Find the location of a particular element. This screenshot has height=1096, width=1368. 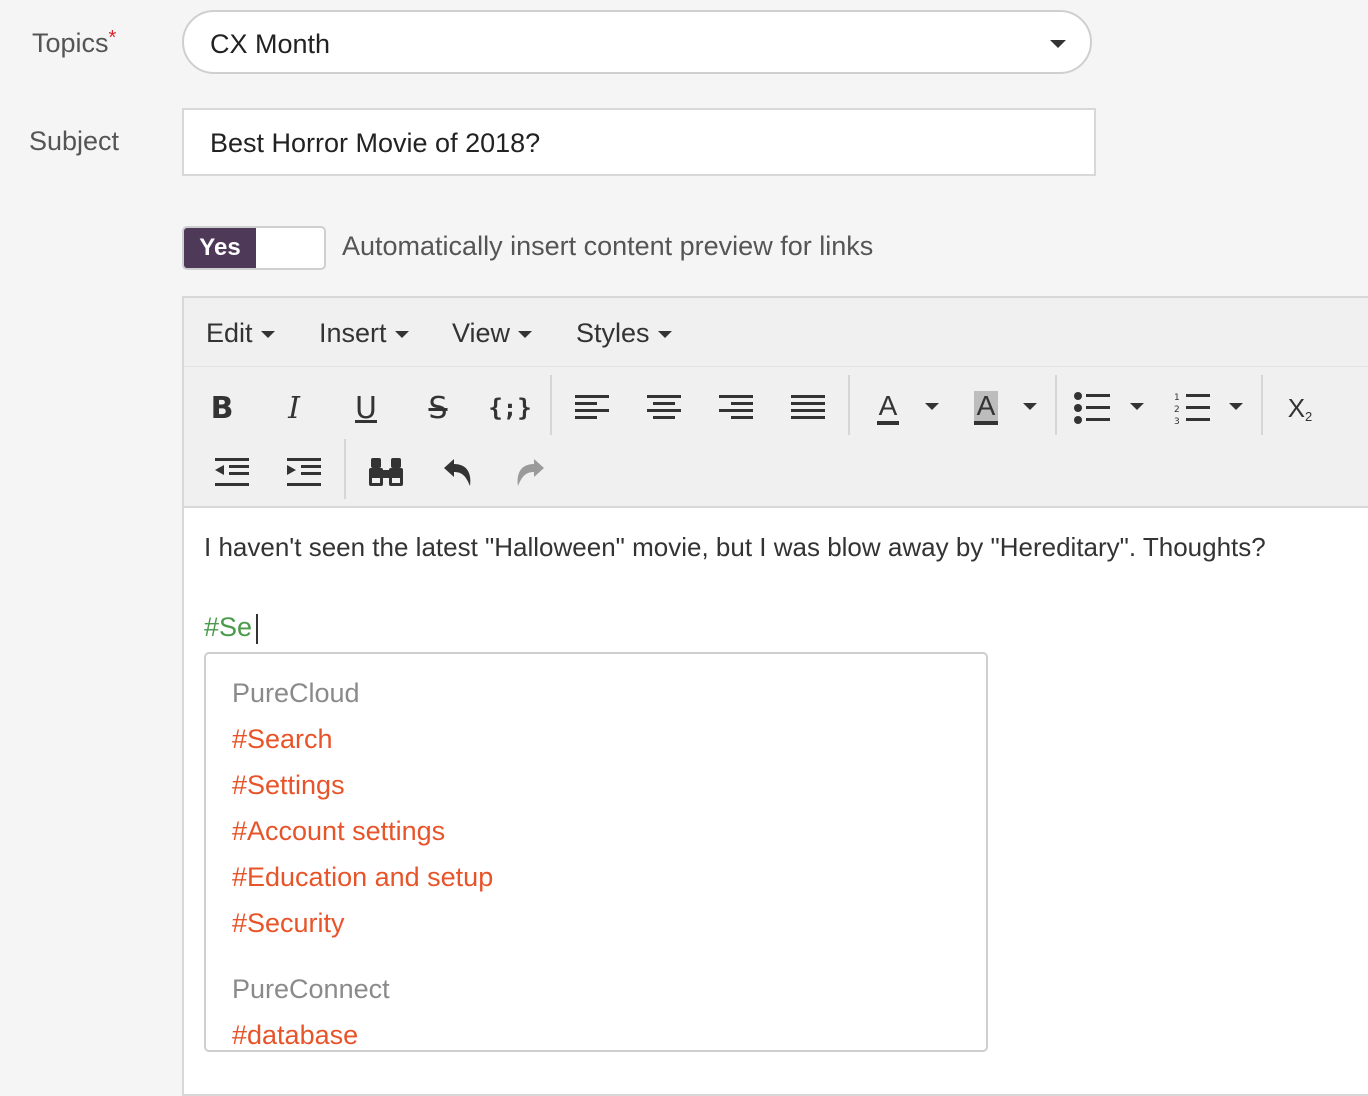

suggestion-group-pureconnect: PureConnect is located at coordinates (311, 989).